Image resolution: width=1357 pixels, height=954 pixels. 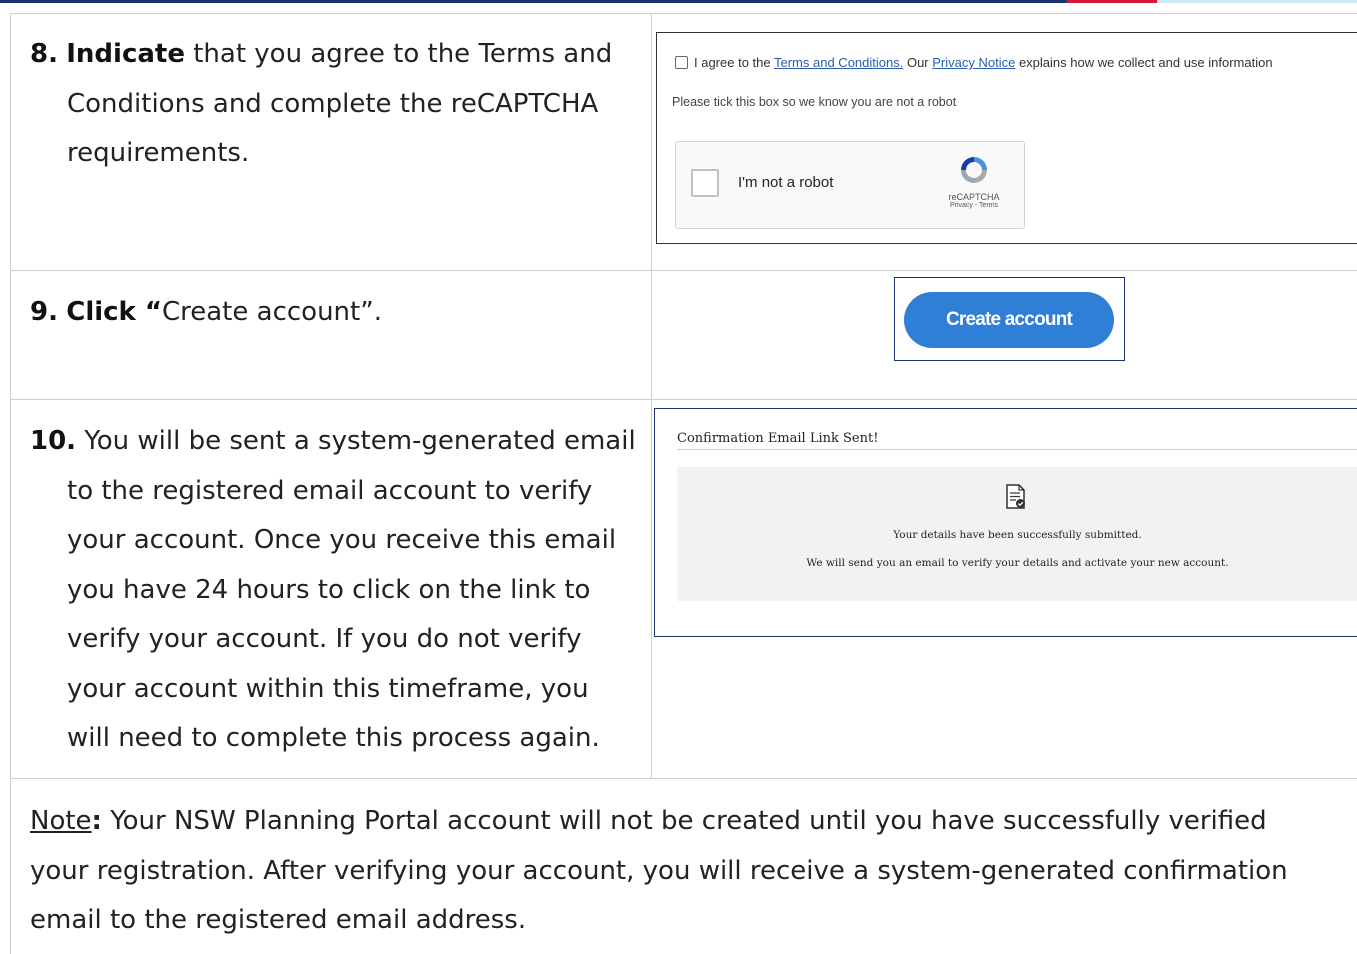 What do you see at coordinates (1112, 1) in the screenshot?
I see `top-accent-red` at bounding box center [1112, 1].